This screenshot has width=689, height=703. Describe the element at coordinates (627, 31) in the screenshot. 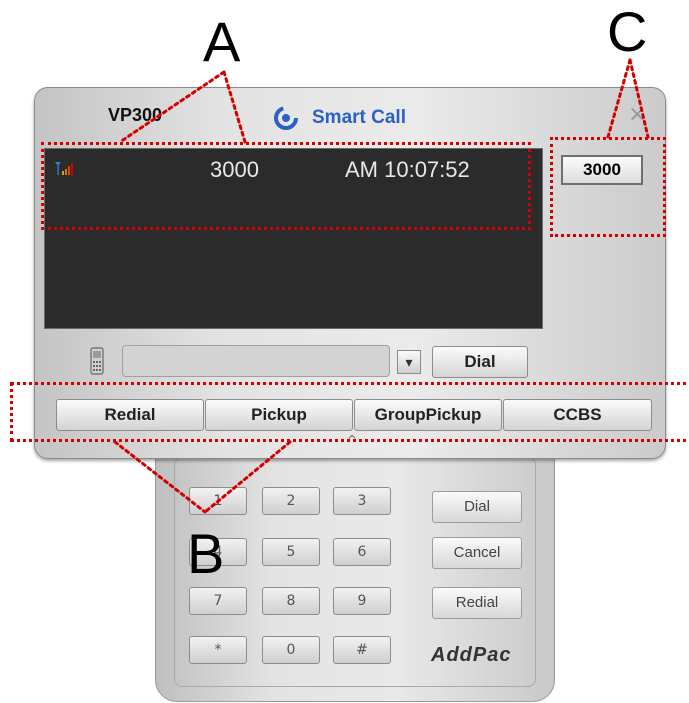

I see `callout-label-c: C` at that location.